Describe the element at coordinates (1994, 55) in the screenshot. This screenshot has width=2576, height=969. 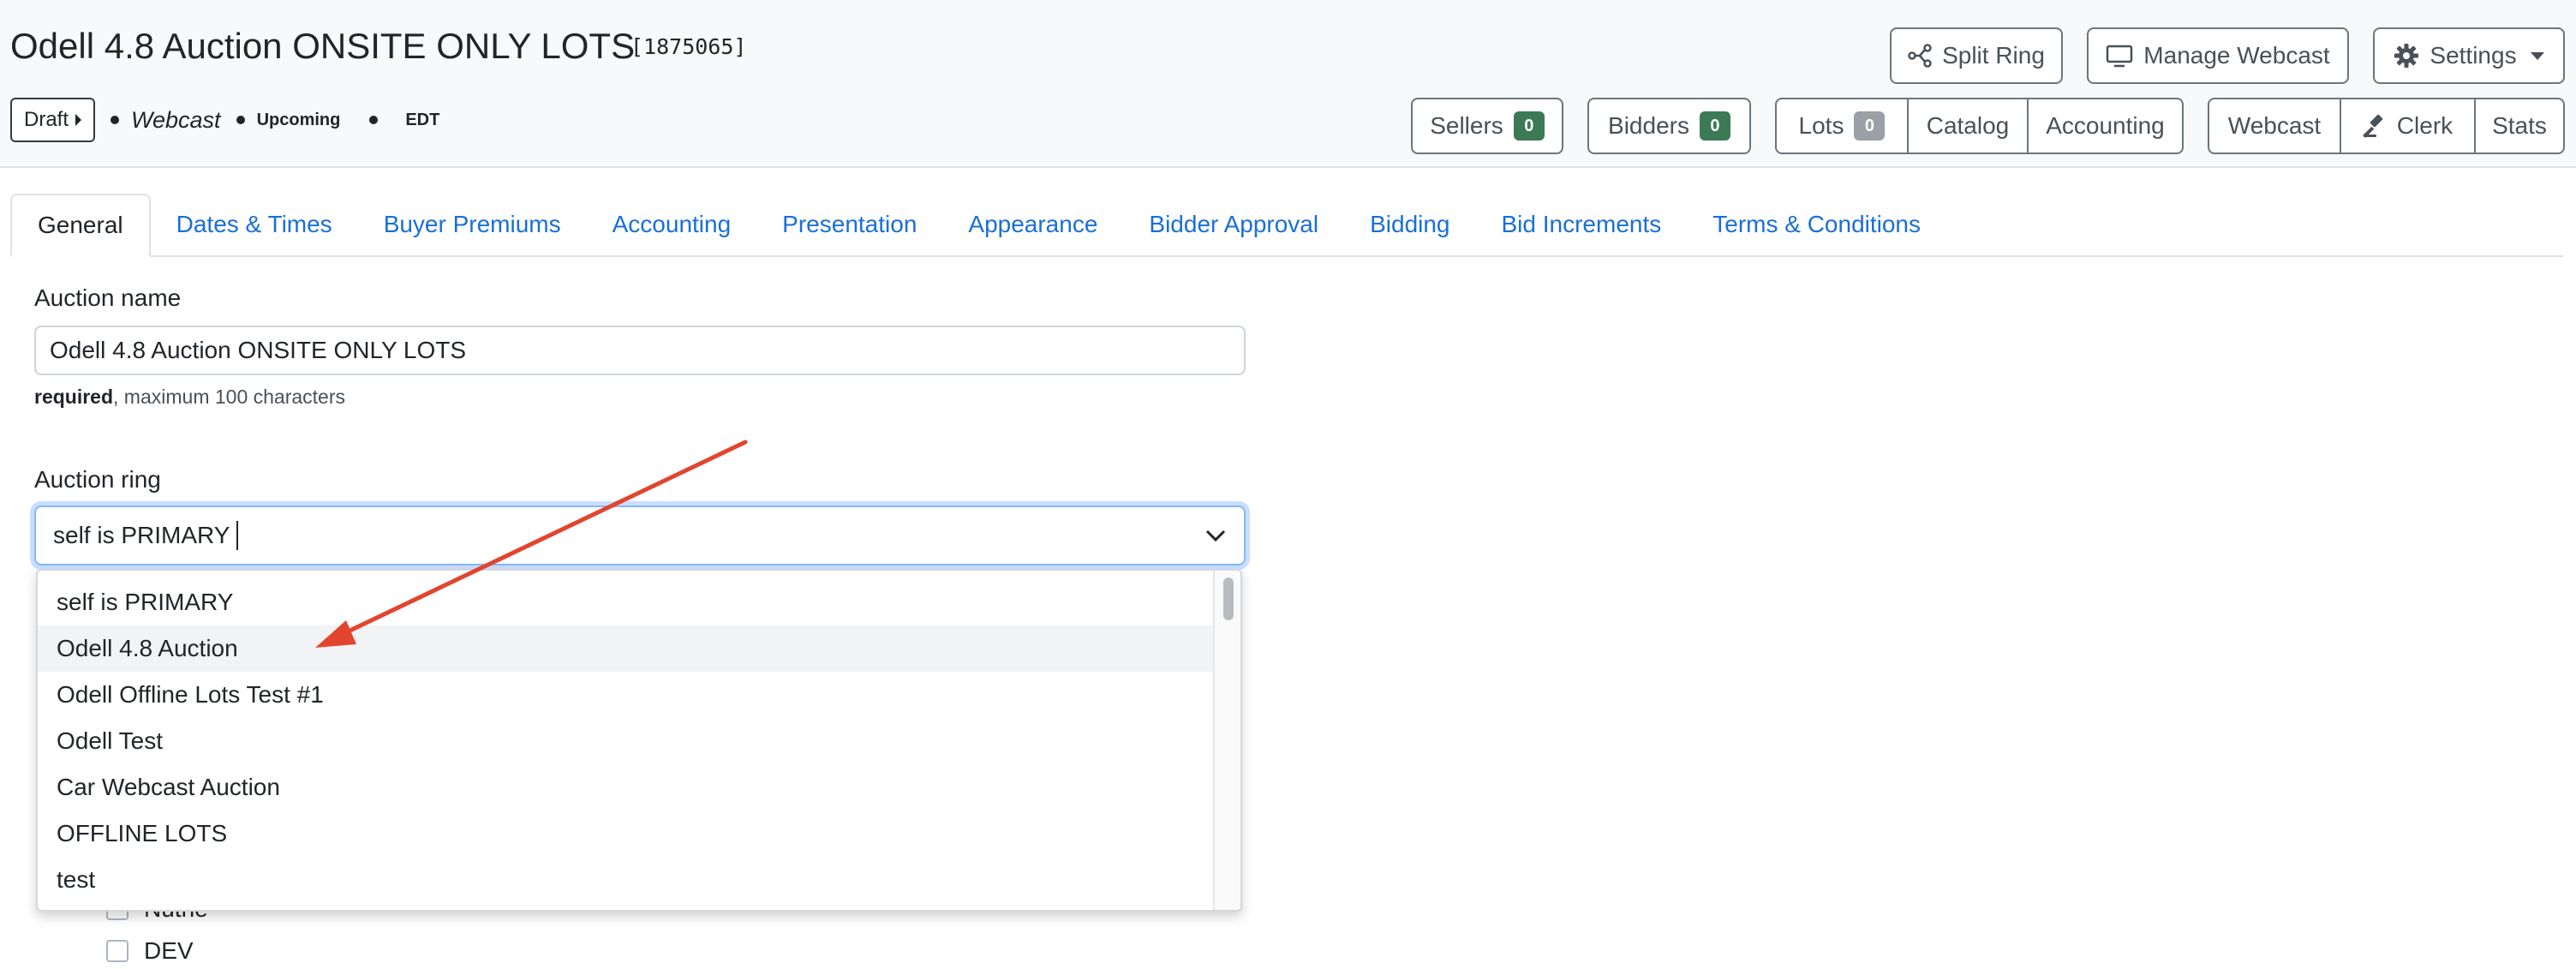
I see `split-ring-label: Split Ring` at that location.